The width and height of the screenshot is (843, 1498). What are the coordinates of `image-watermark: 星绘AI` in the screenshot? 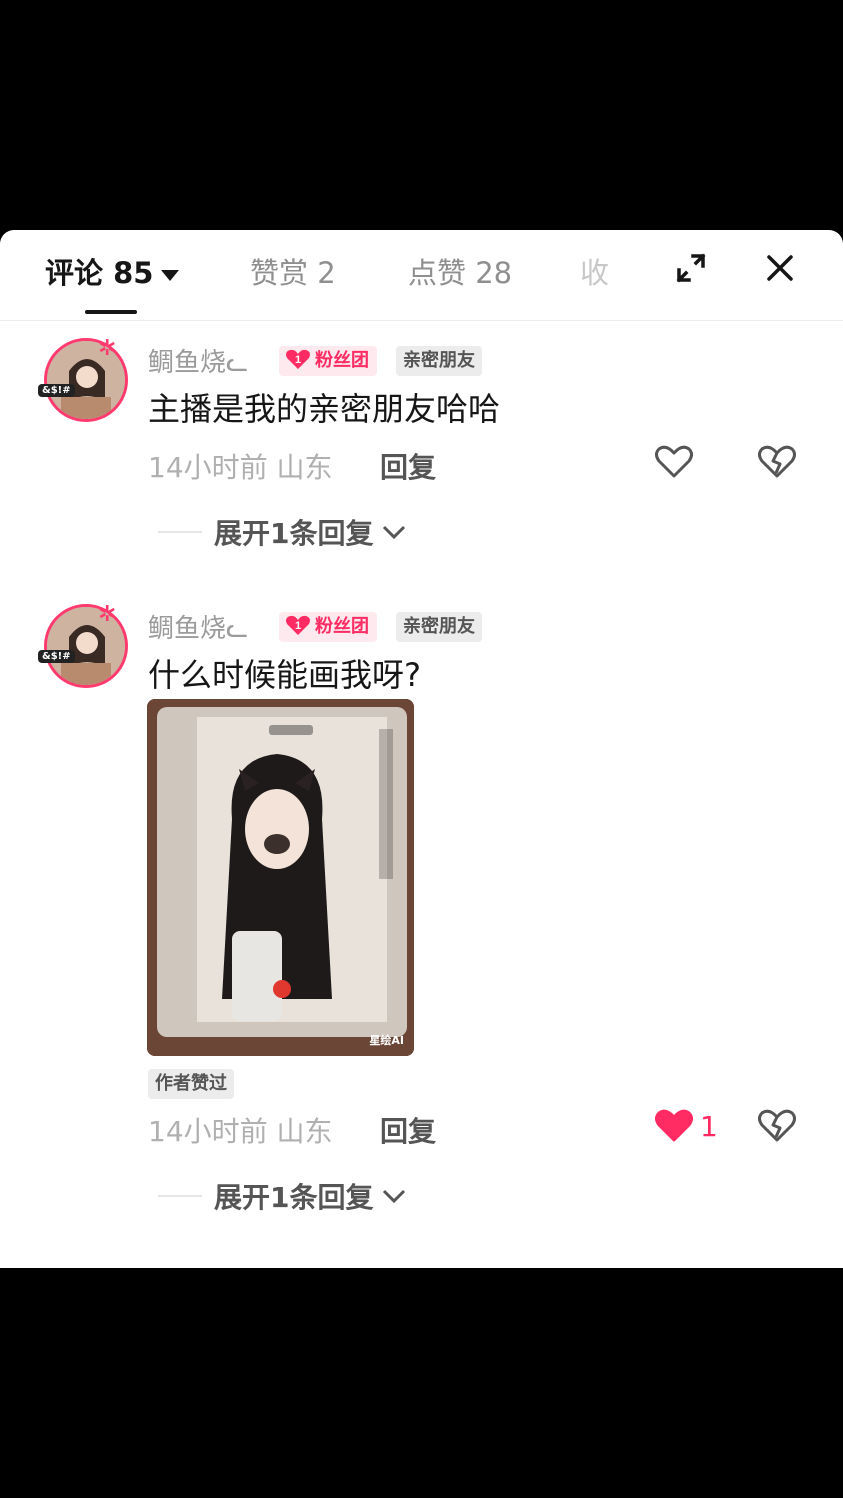 It's located at (386, 1040).